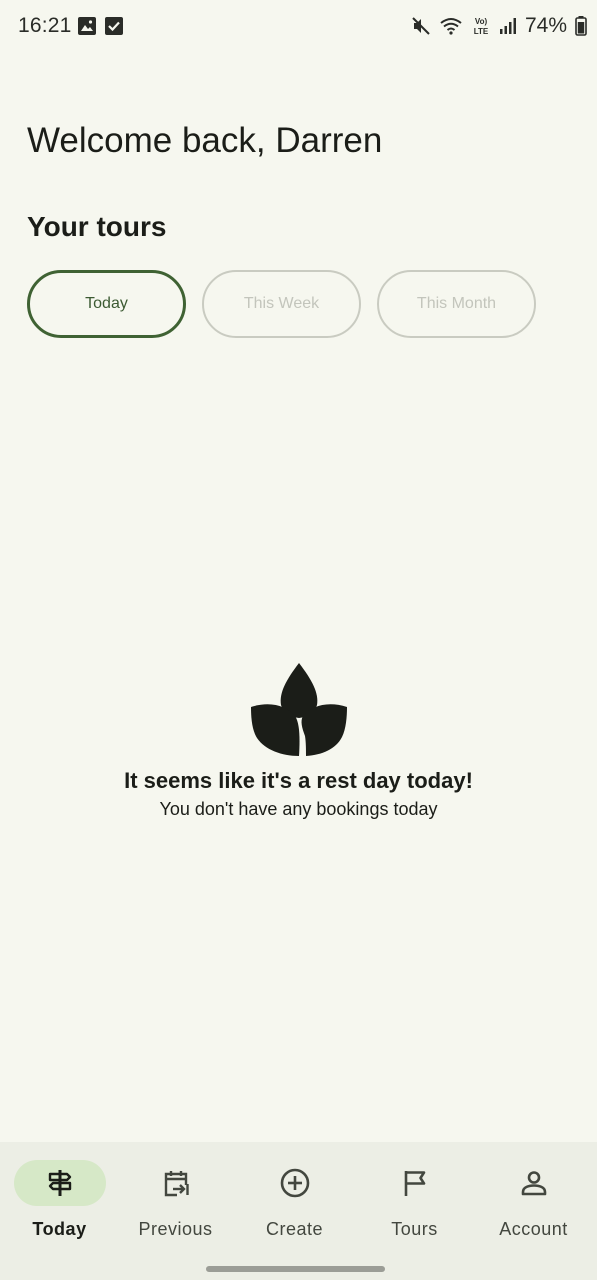 The width and height of the screenshot is (597, 1280). I want to click on nav-active-indicator, so click(59, 1183).